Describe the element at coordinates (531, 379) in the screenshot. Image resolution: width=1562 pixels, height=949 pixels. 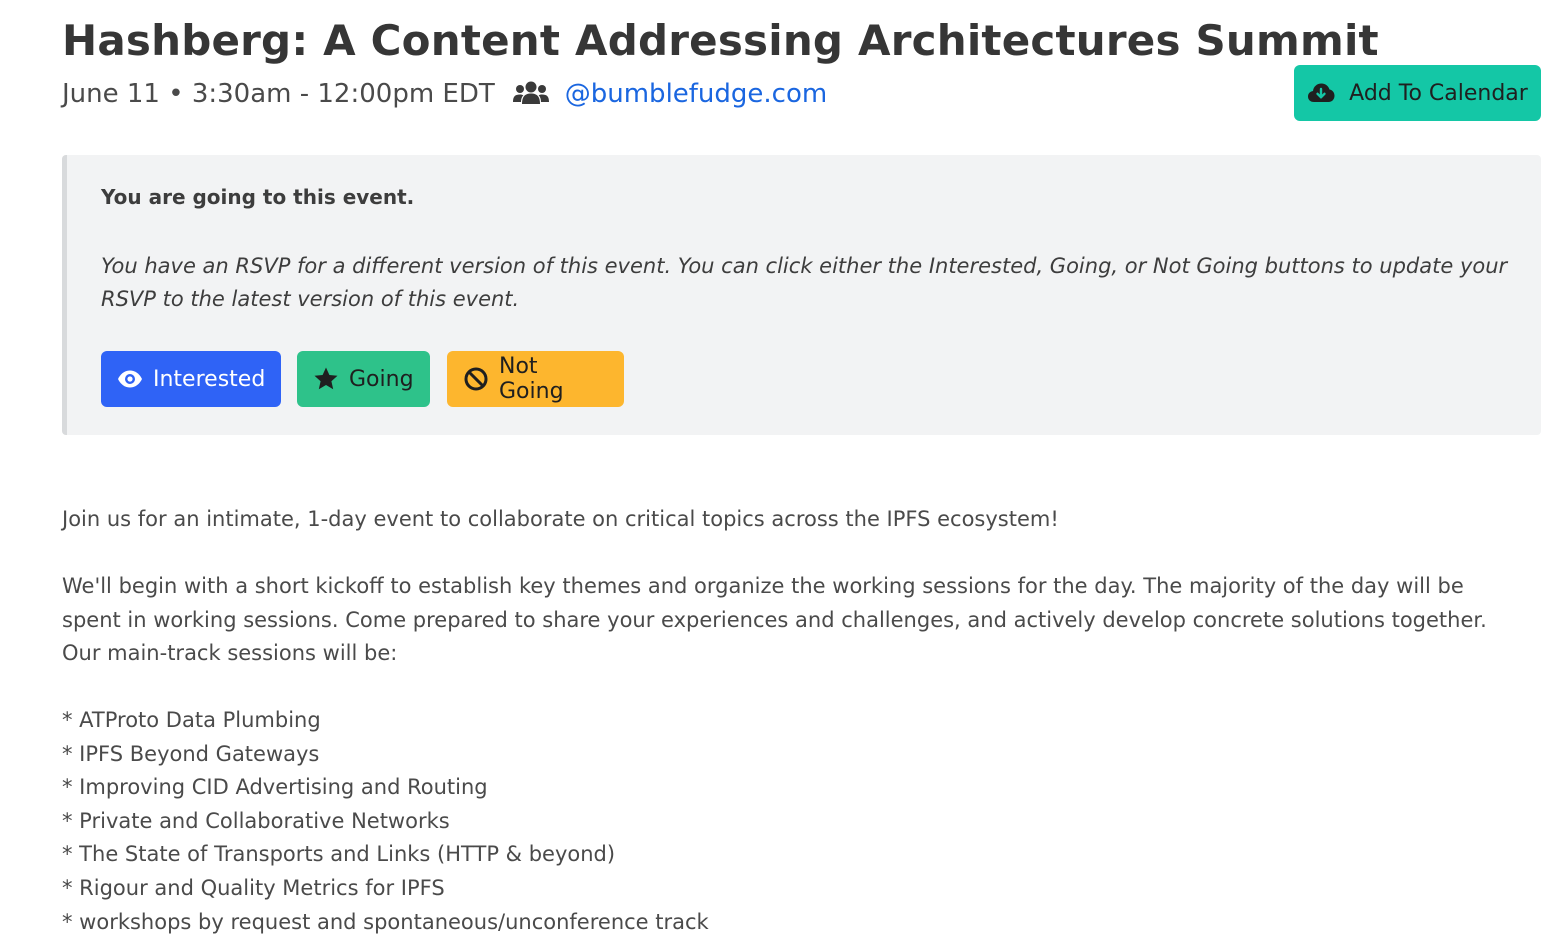
I see `not-going-label: Not Going` at that location.